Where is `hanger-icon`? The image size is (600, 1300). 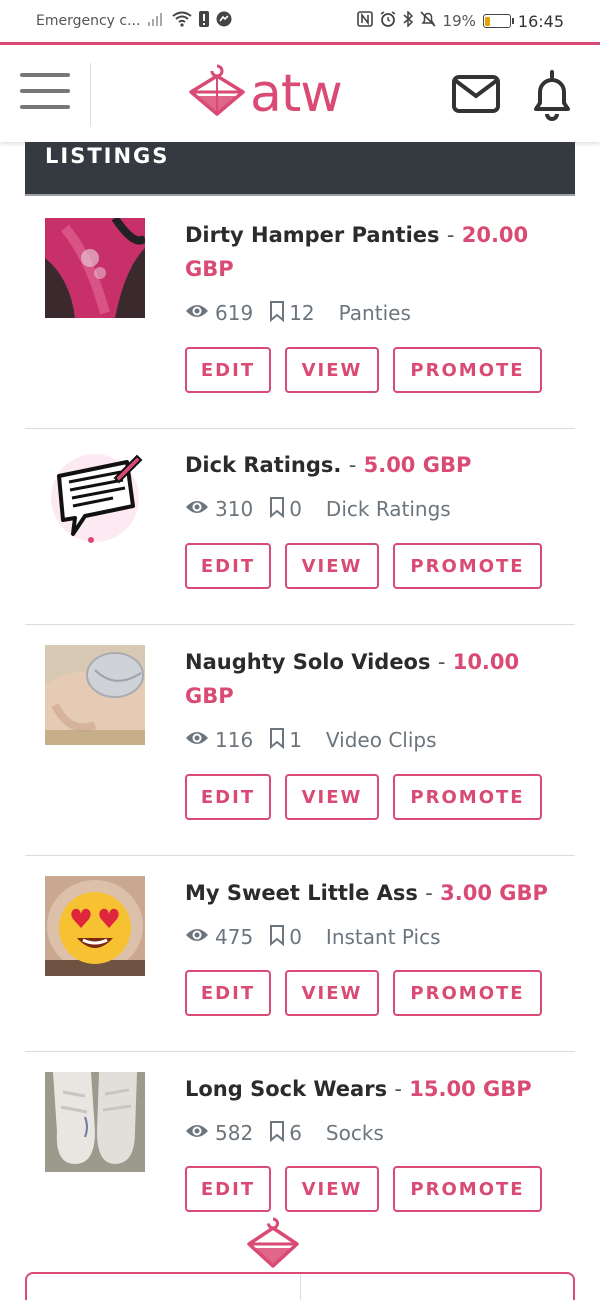 hanger-icon is located at coordinates (217, 94).